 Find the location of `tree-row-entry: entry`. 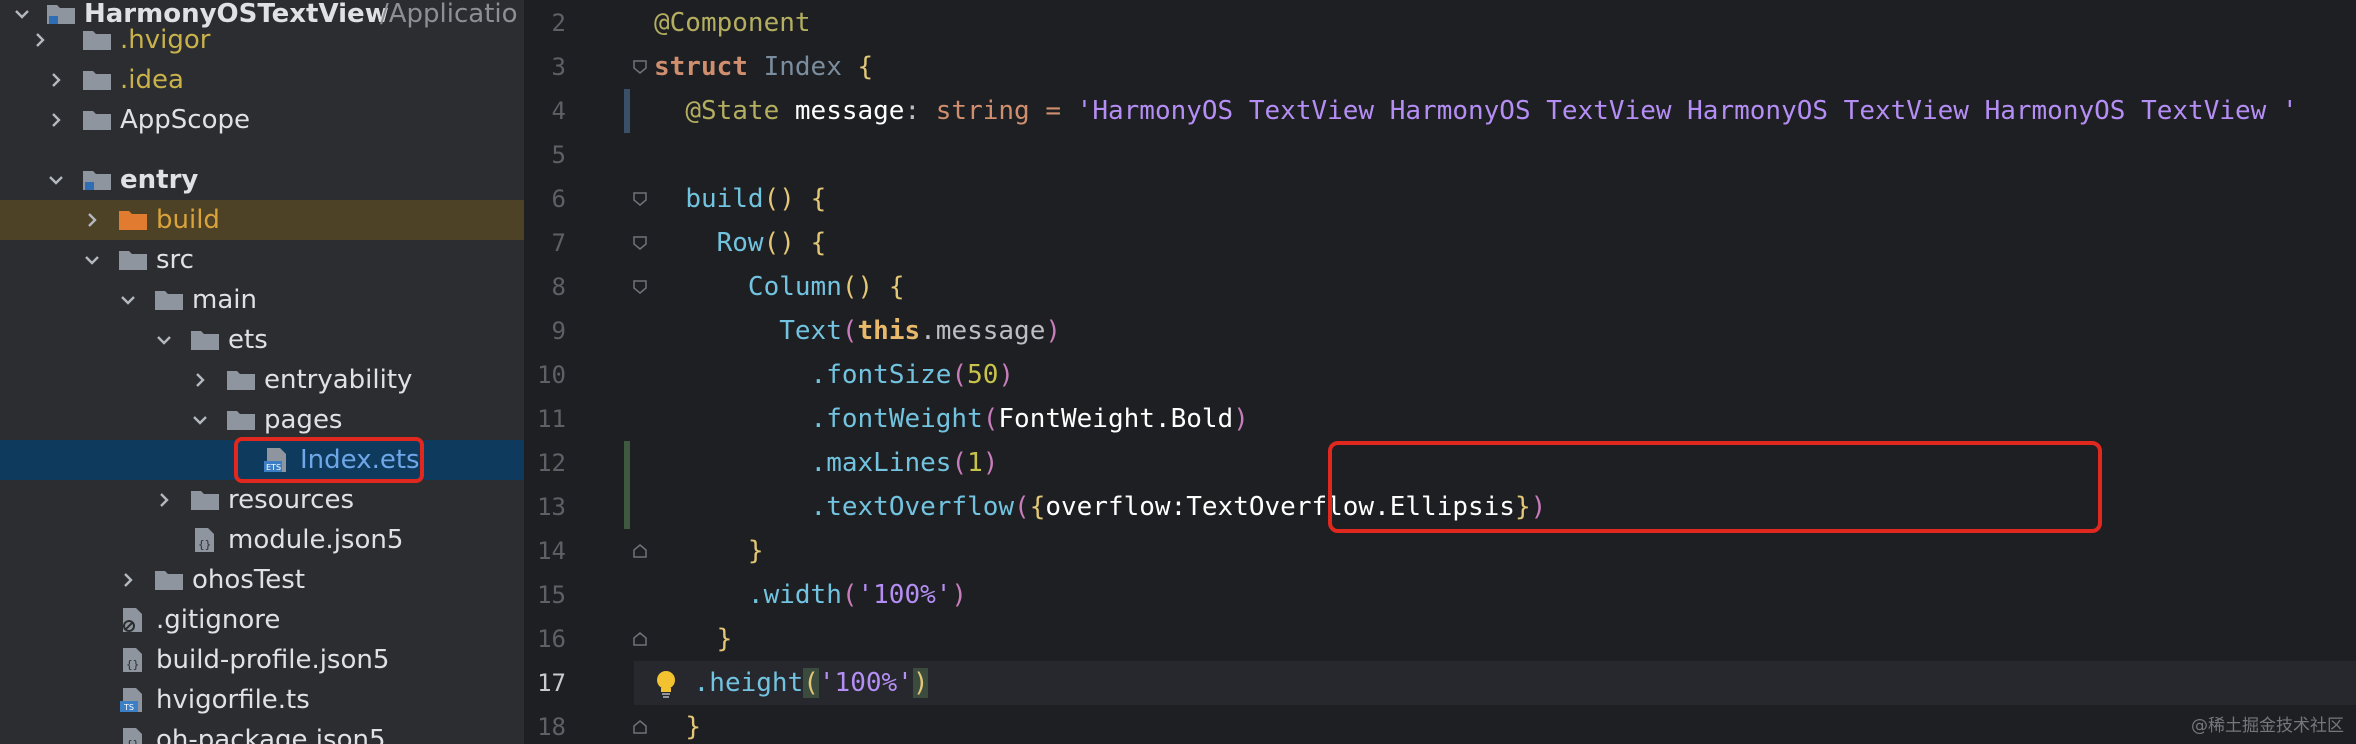

tree-row-entry: entry is located at coordinates (262, 180).